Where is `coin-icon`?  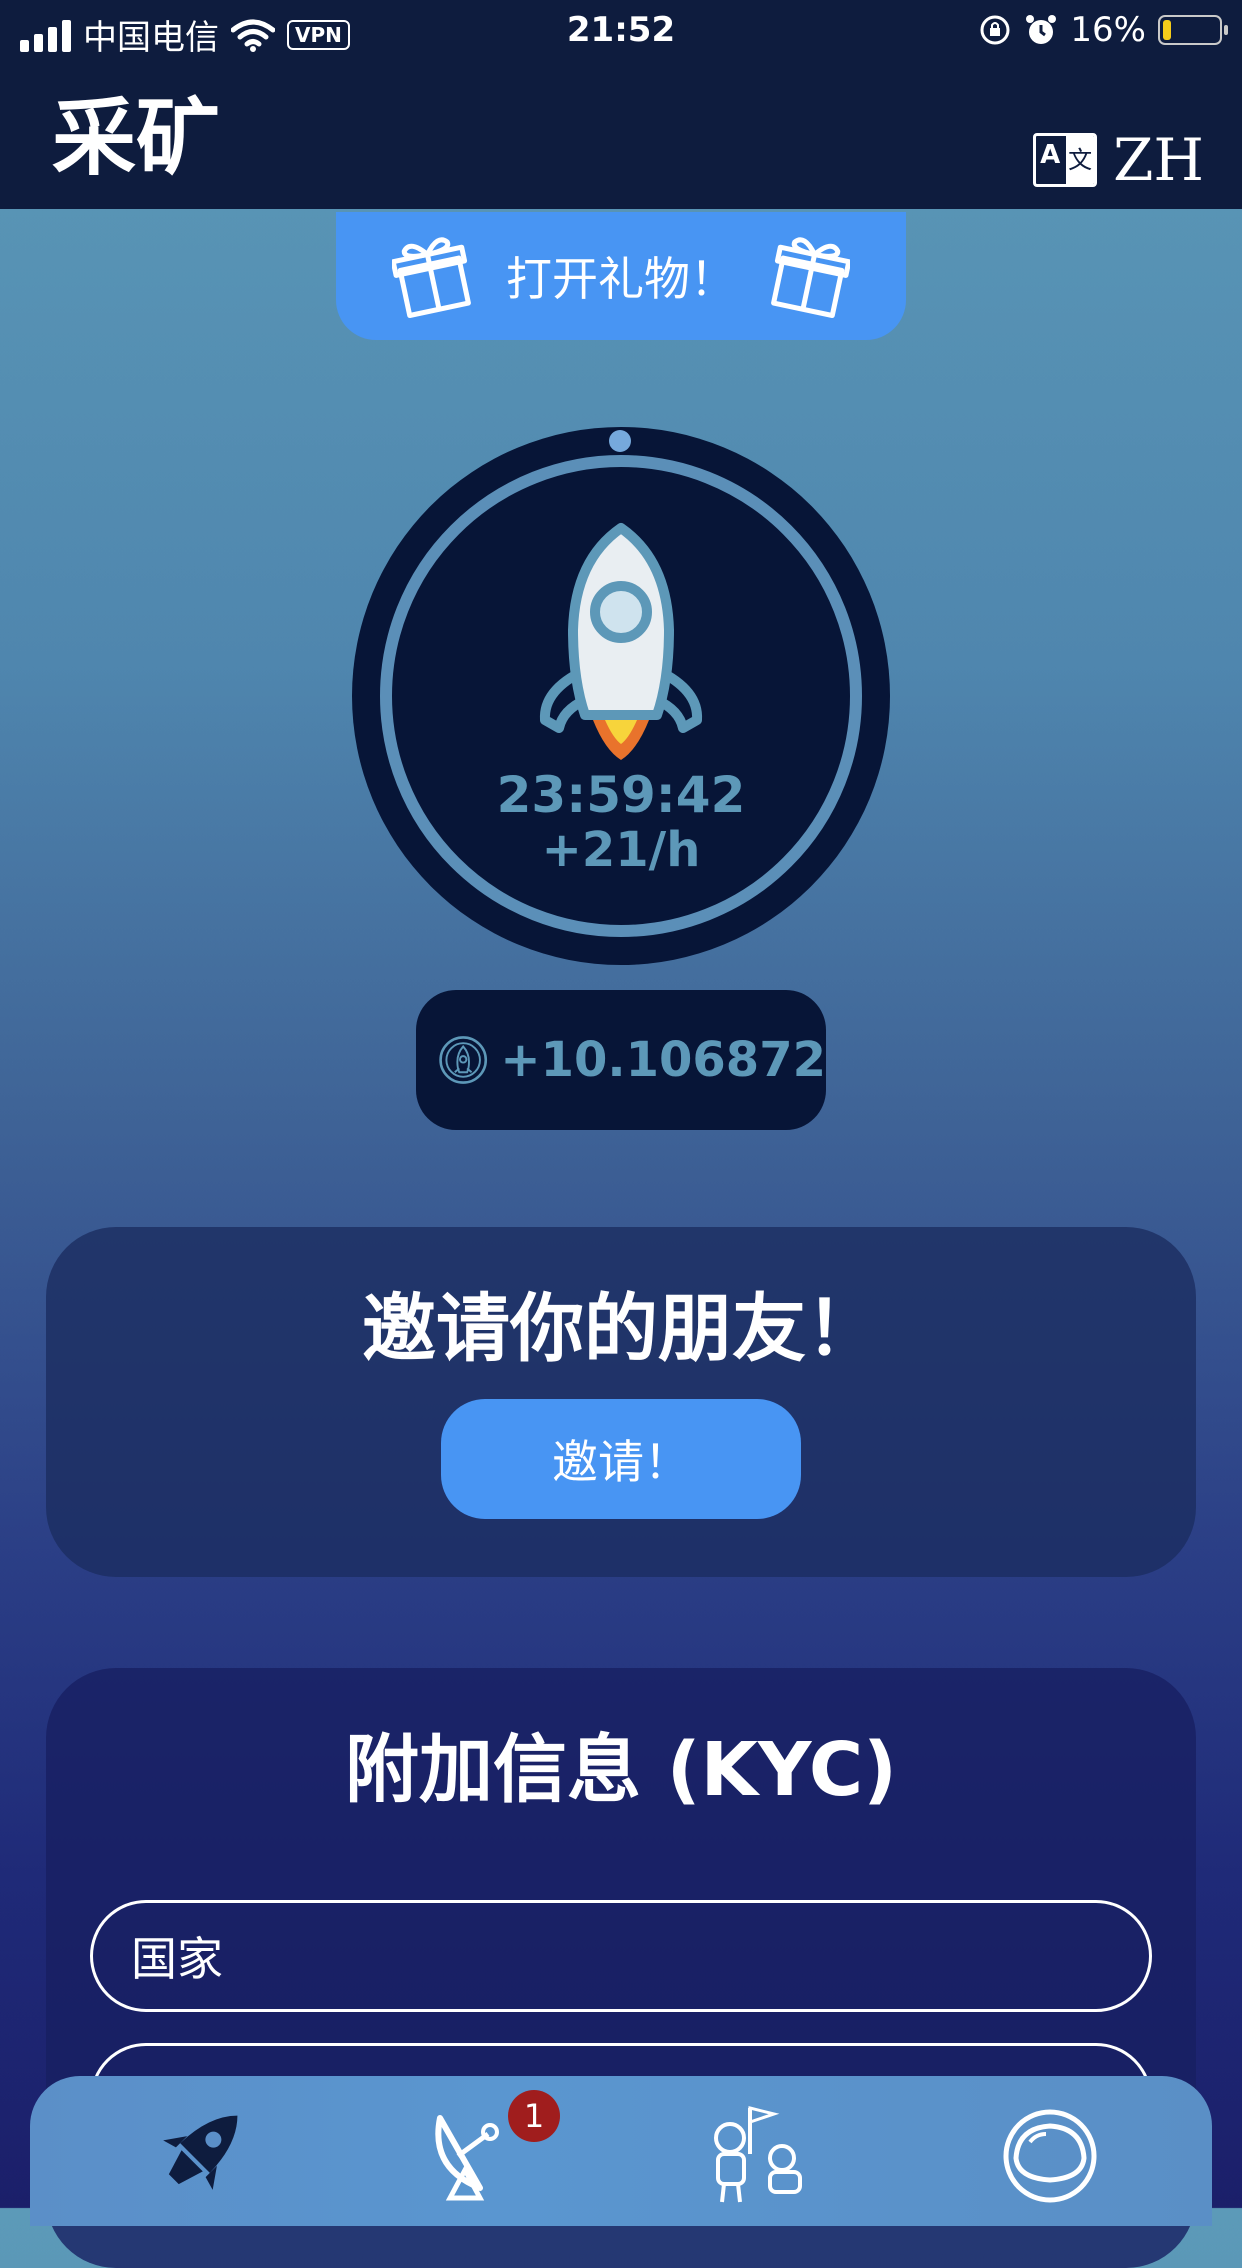 coin-icon is located at coordinates (463, 1060).